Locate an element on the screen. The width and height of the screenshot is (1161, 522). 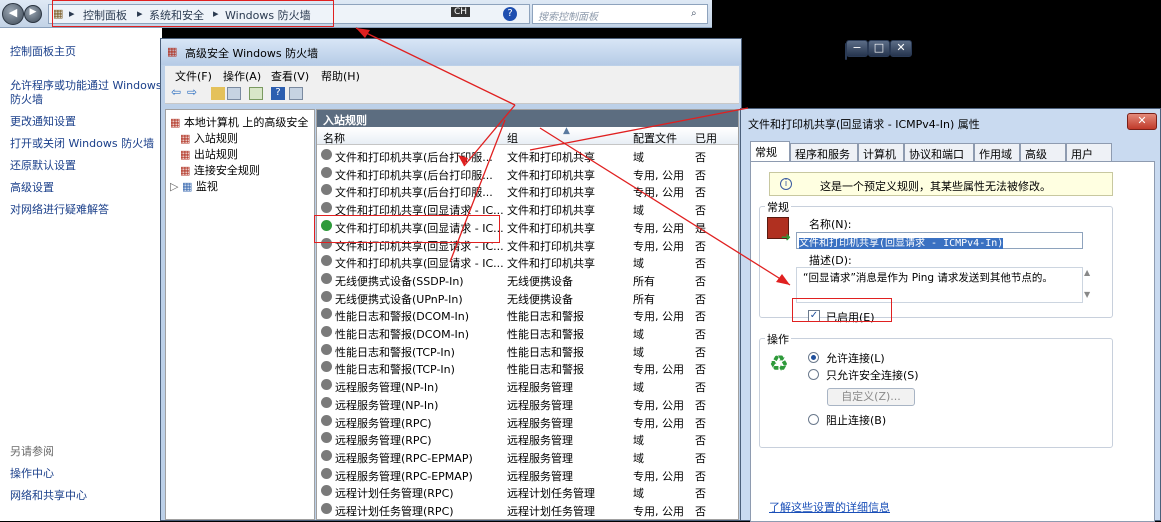
csdn-watermark: CSDN @小黑日志 is located at coordinates (1089, 504).